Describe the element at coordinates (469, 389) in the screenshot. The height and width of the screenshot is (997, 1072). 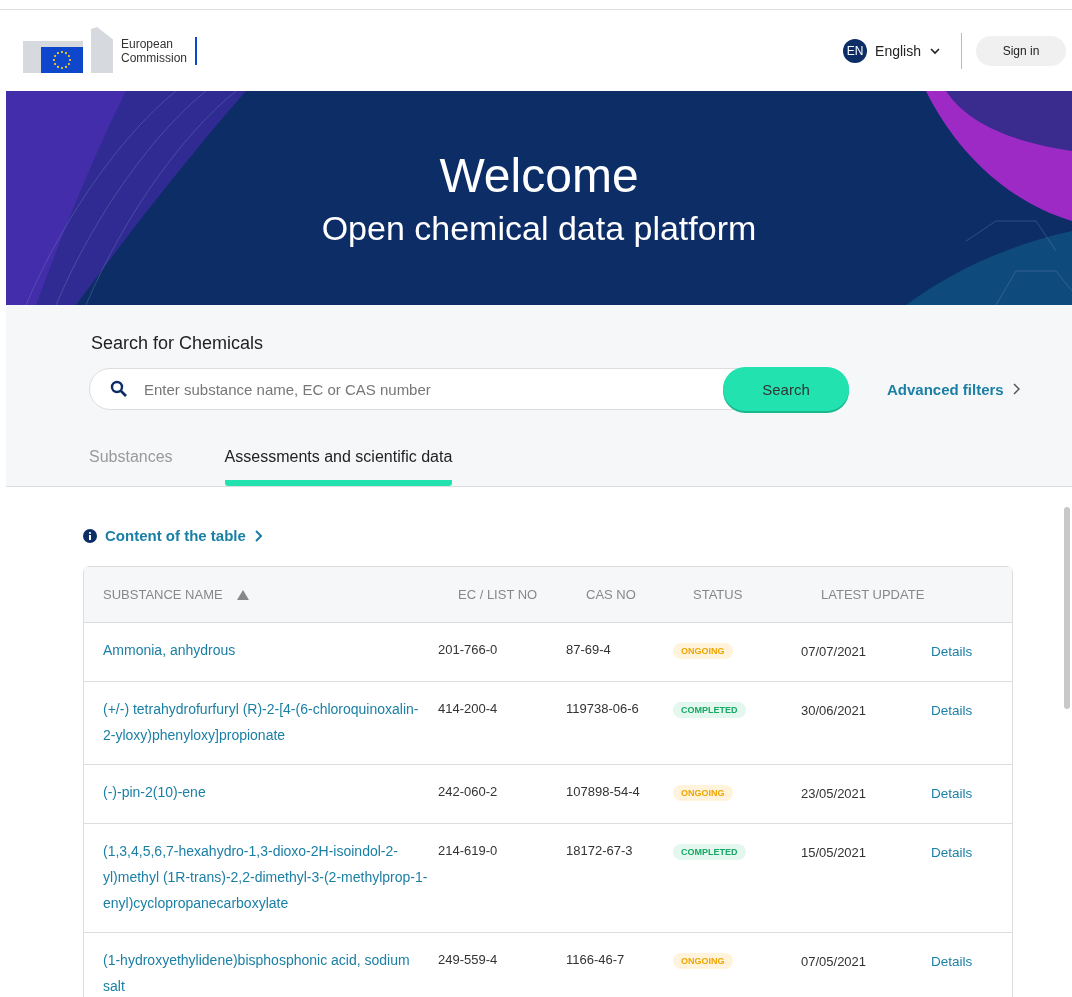
I see `search-field: Enter substance name, EC or CAS number Search` at that location.